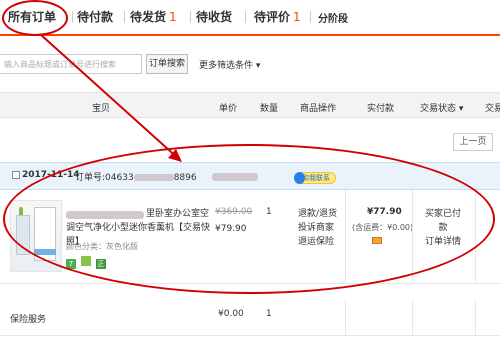 This screenshot has height=350, width=500. Describe the element at coordinates (28, 320) in the screenshot. I see `insurance-label: 保险服务` at that location.